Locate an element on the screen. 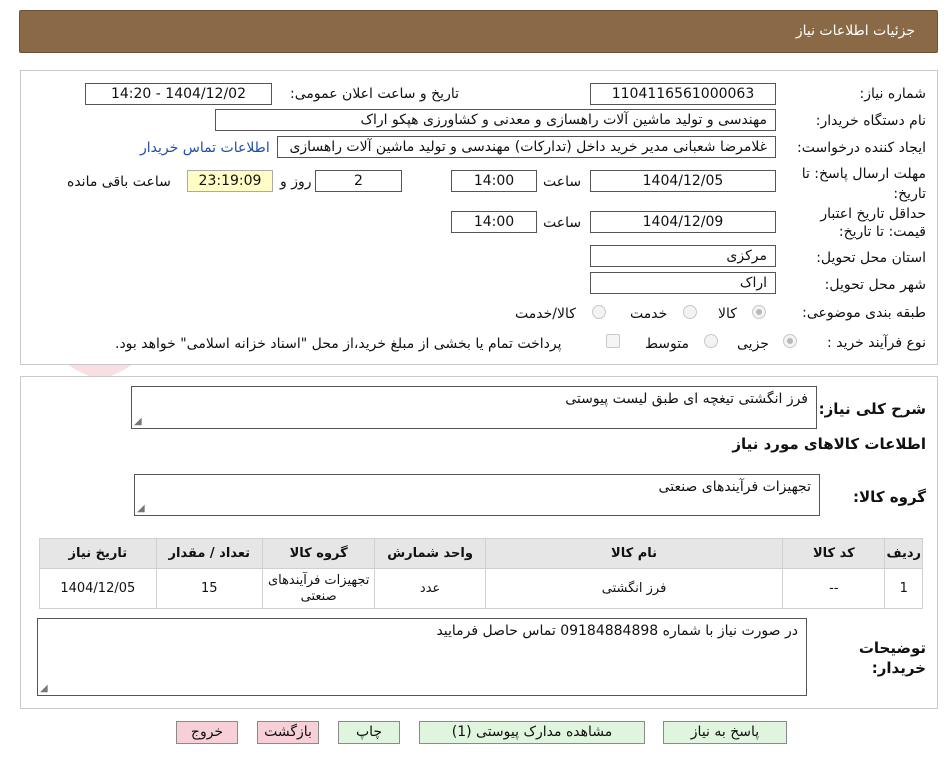 This screenshot has width=944, height=764. col-header-item-name: نام کالا is located at coordinates (634, 553).